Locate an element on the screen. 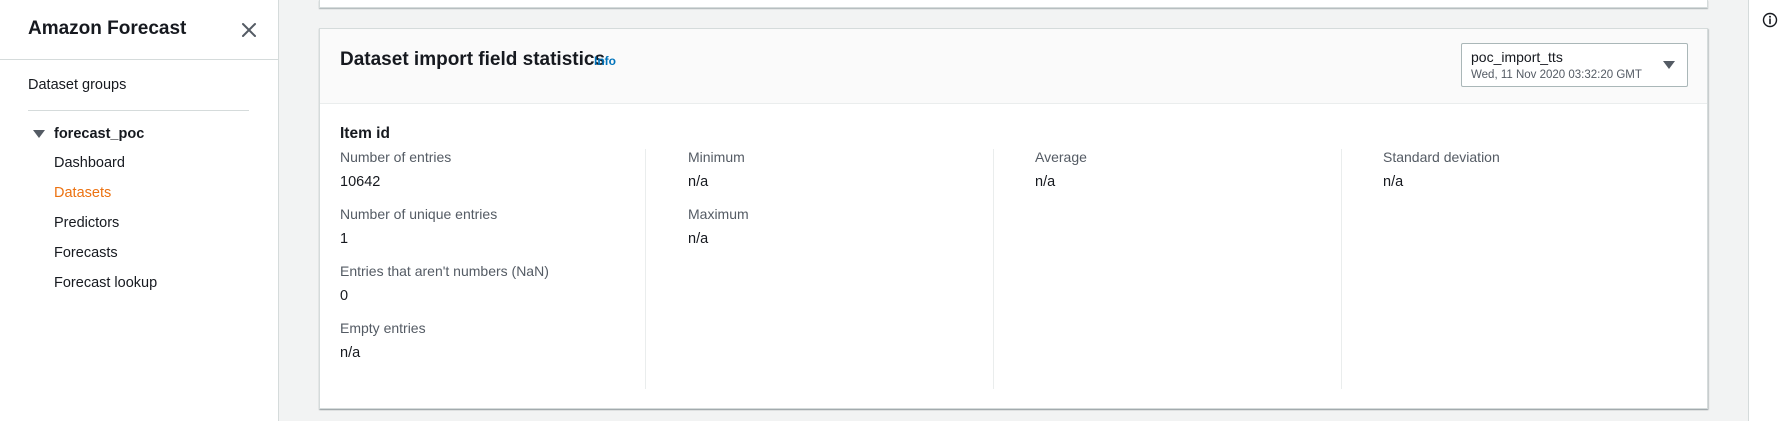 This screenshot has width=1786, height=421. card-title: Dataset import field statistics is located at coordinates (473, 59).